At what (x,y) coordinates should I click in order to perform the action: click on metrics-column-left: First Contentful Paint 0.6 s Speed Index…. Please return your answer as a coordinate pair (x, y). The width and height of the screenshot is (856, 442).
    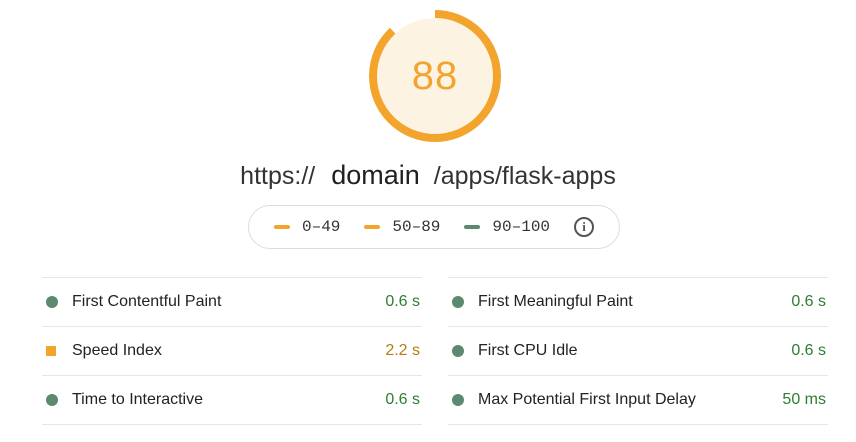
    Looking at the image, I should click on (232, 351).